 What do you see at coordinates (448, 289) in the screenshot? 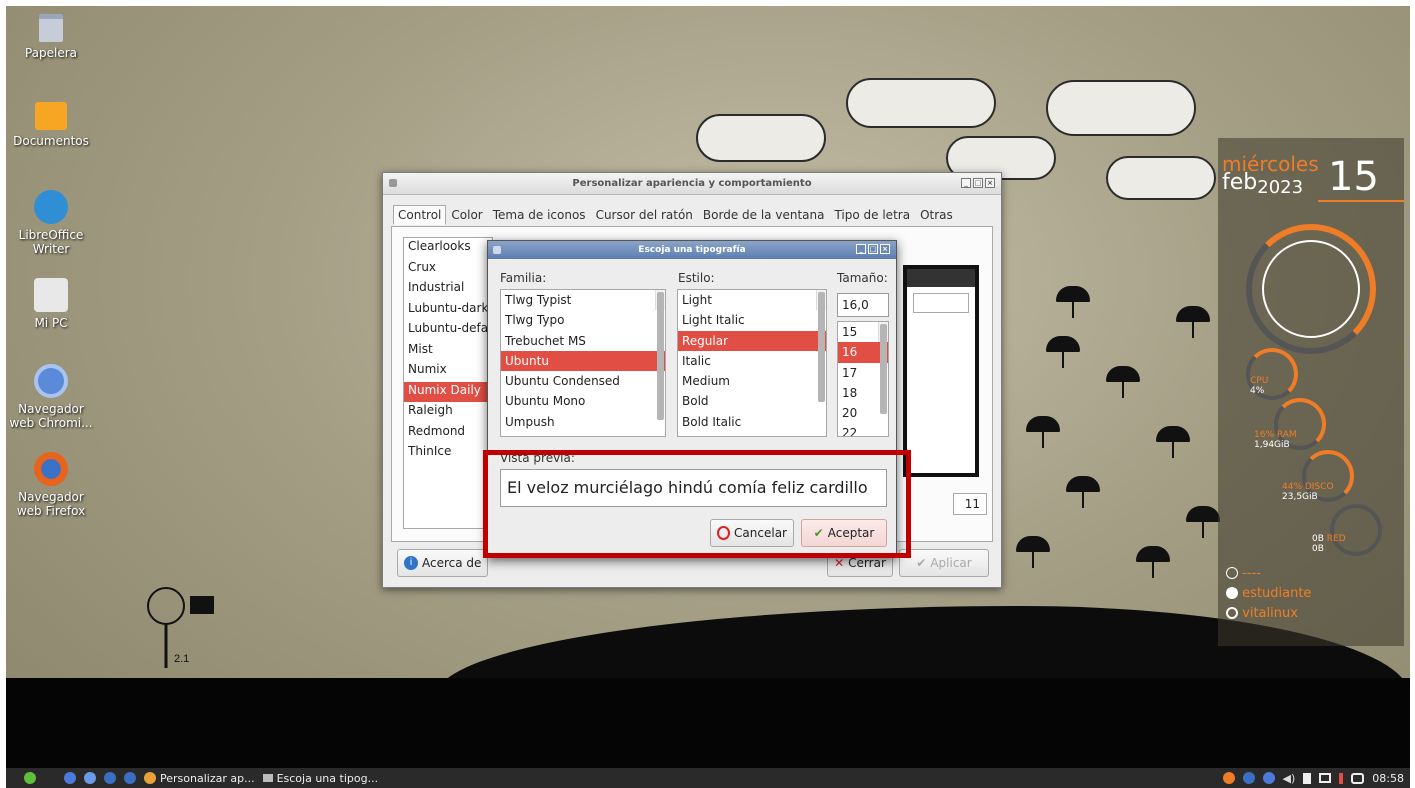
I see `list-item: Industrial` at bounding box center [448, 289].